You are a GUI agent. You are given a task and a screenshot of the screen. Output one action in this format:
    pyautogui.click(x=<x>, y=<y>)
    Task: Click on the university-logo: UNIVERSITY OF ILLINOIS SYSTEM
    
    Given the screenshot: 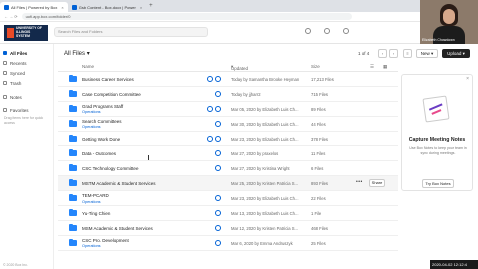 What is the action you would take?
    pyautogui.click(x=26, y=33)
    